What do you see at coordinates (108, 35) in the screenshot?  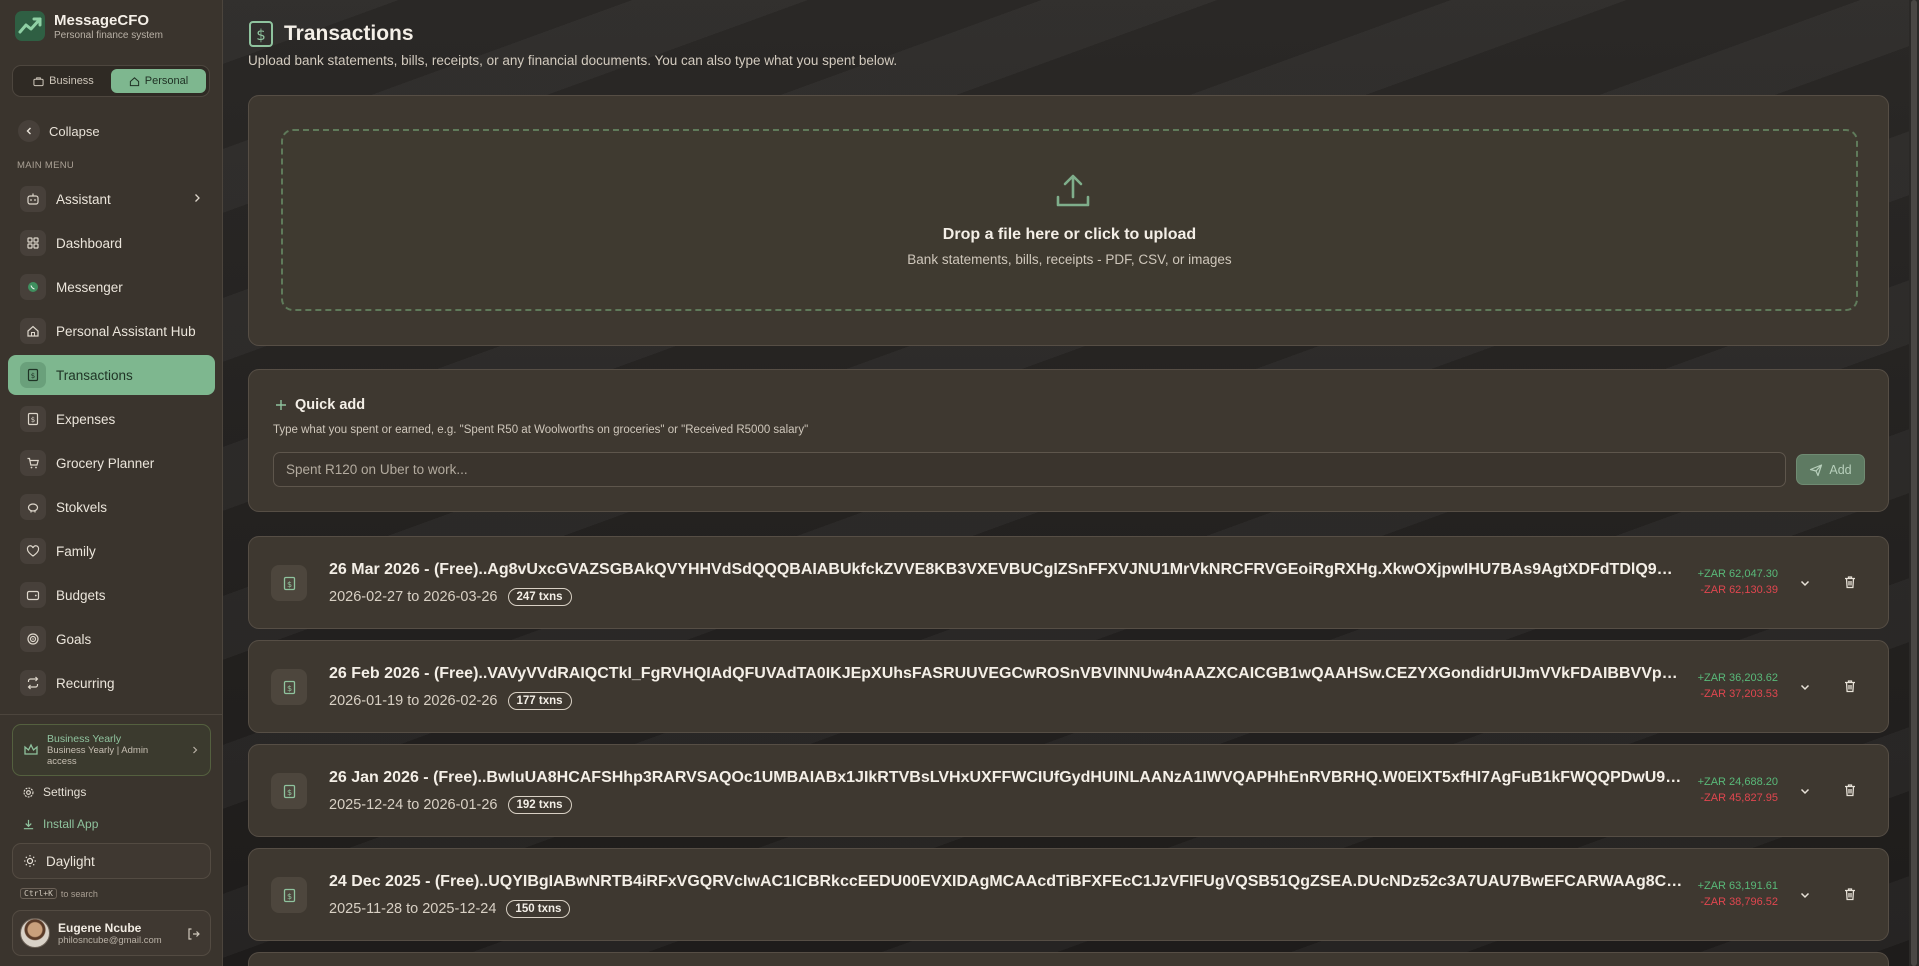 I see `app-tagline: Personal finance system` at bounding box center [108, 35].